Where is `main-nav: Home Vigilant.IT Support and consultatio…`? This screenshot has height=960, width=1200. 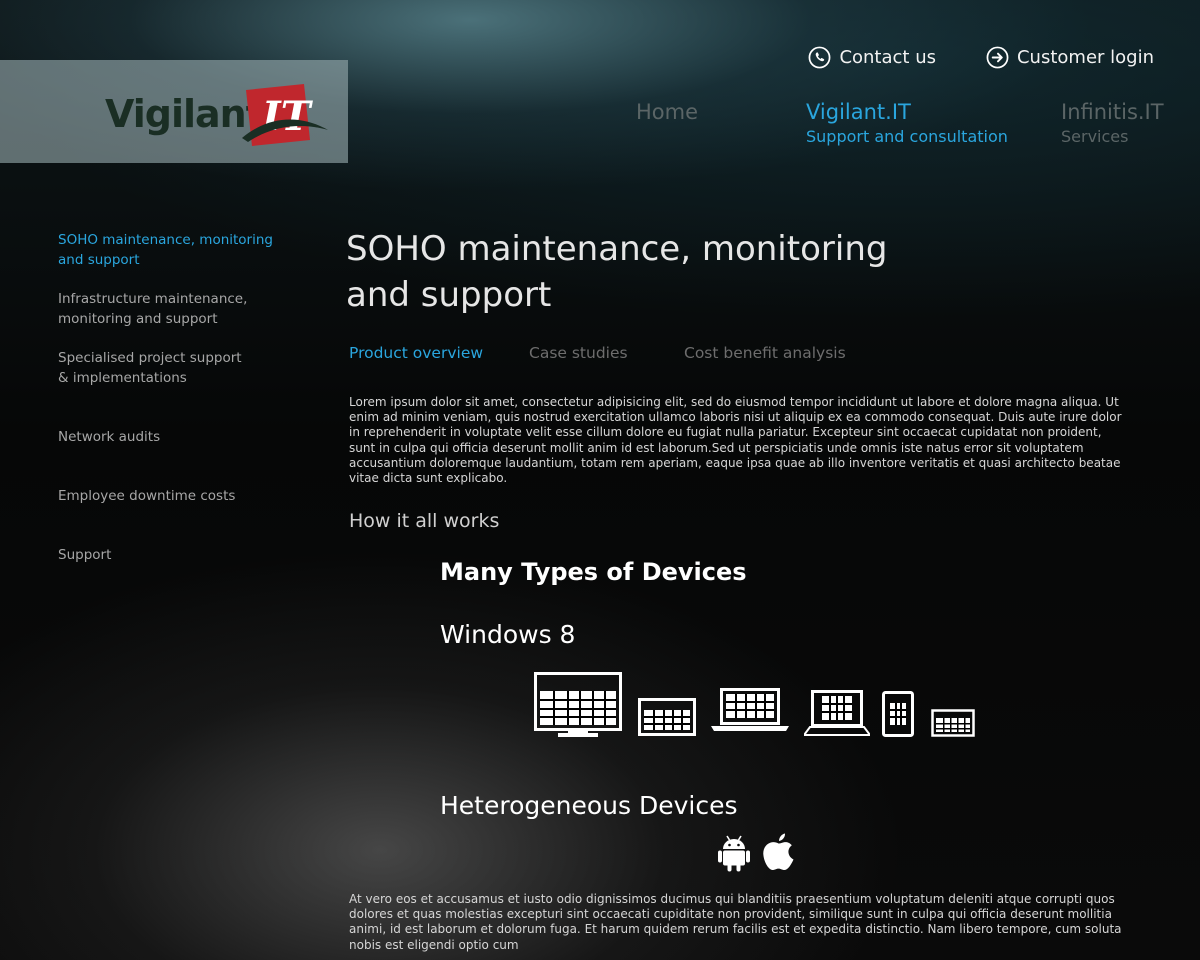 main-nav: Home Vigilant.IT Support and consultatio… is located at coordinates (600, 130).